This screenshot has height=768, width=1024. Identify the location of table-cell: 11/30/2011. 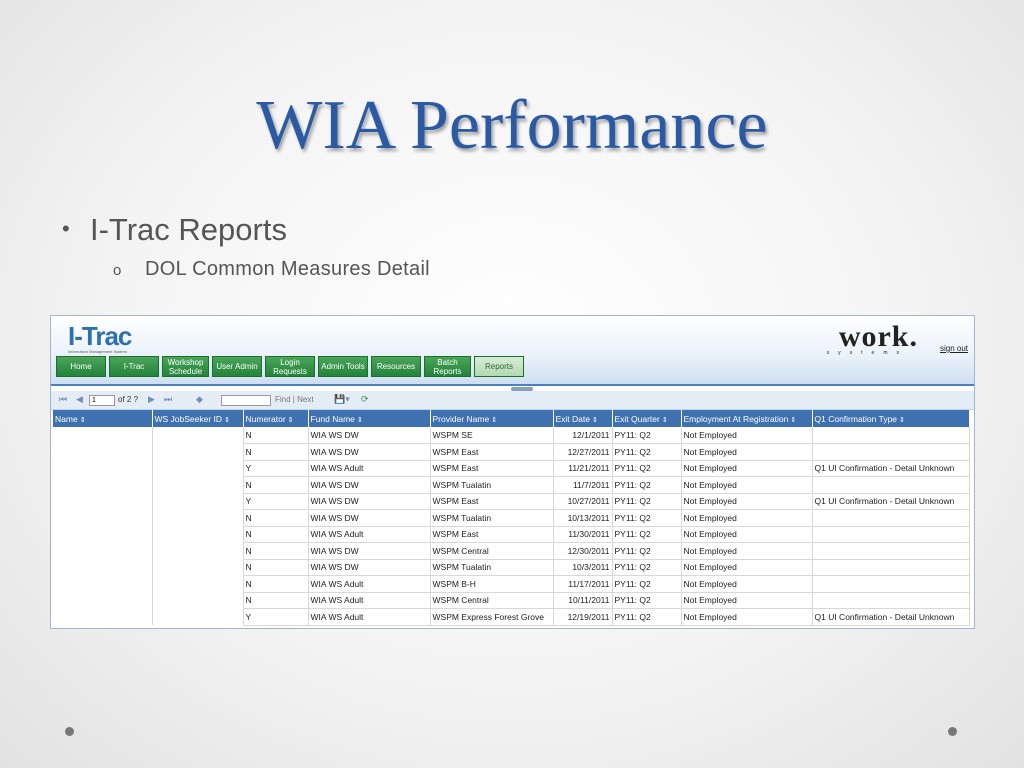
(583, 534).